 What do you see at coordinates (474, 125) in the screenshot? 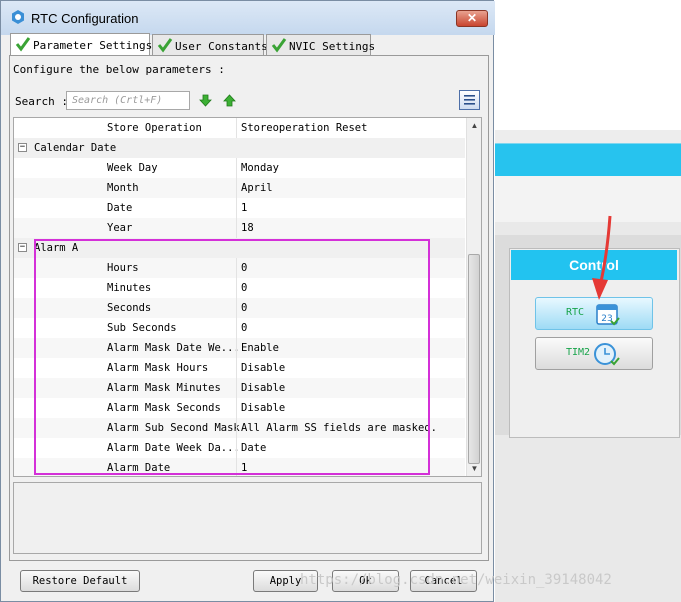
I see `scroll-up-arrow: ▲` at bounding box center [474, 125].